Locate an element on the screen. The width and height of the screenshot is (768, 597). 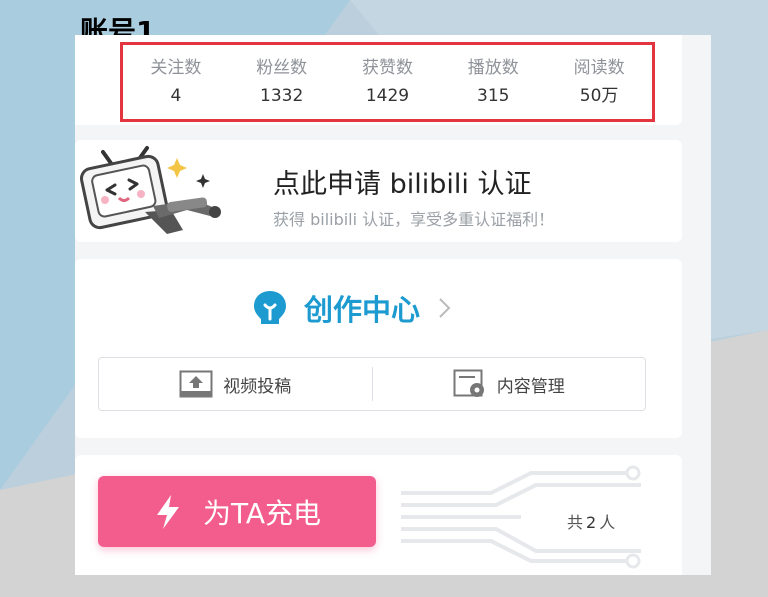
lightning-icon is located at coordinates (167, 511).